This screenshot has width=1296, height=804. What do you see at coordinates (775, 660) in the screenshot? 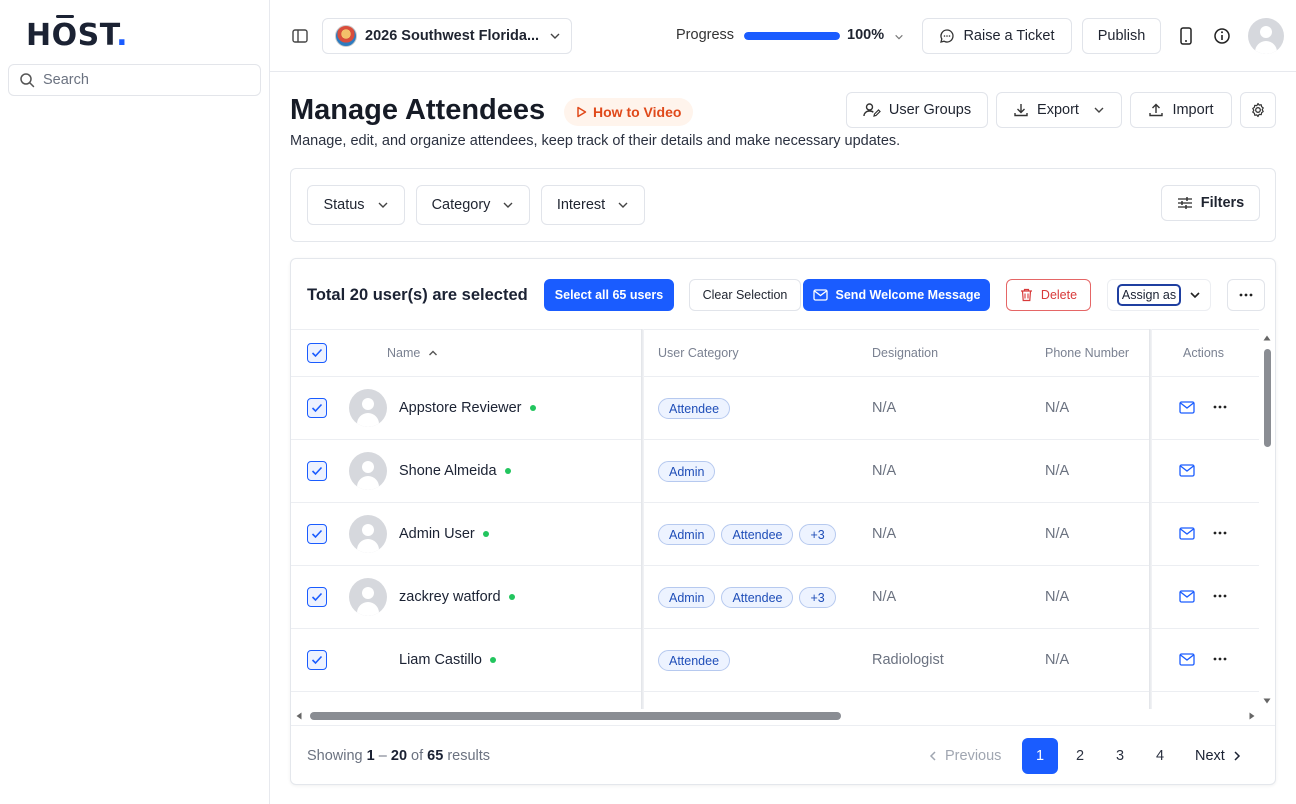
I see `table-row: Liam Castillo Attendee Radiologist N/A` at bounding box center [775, 660].